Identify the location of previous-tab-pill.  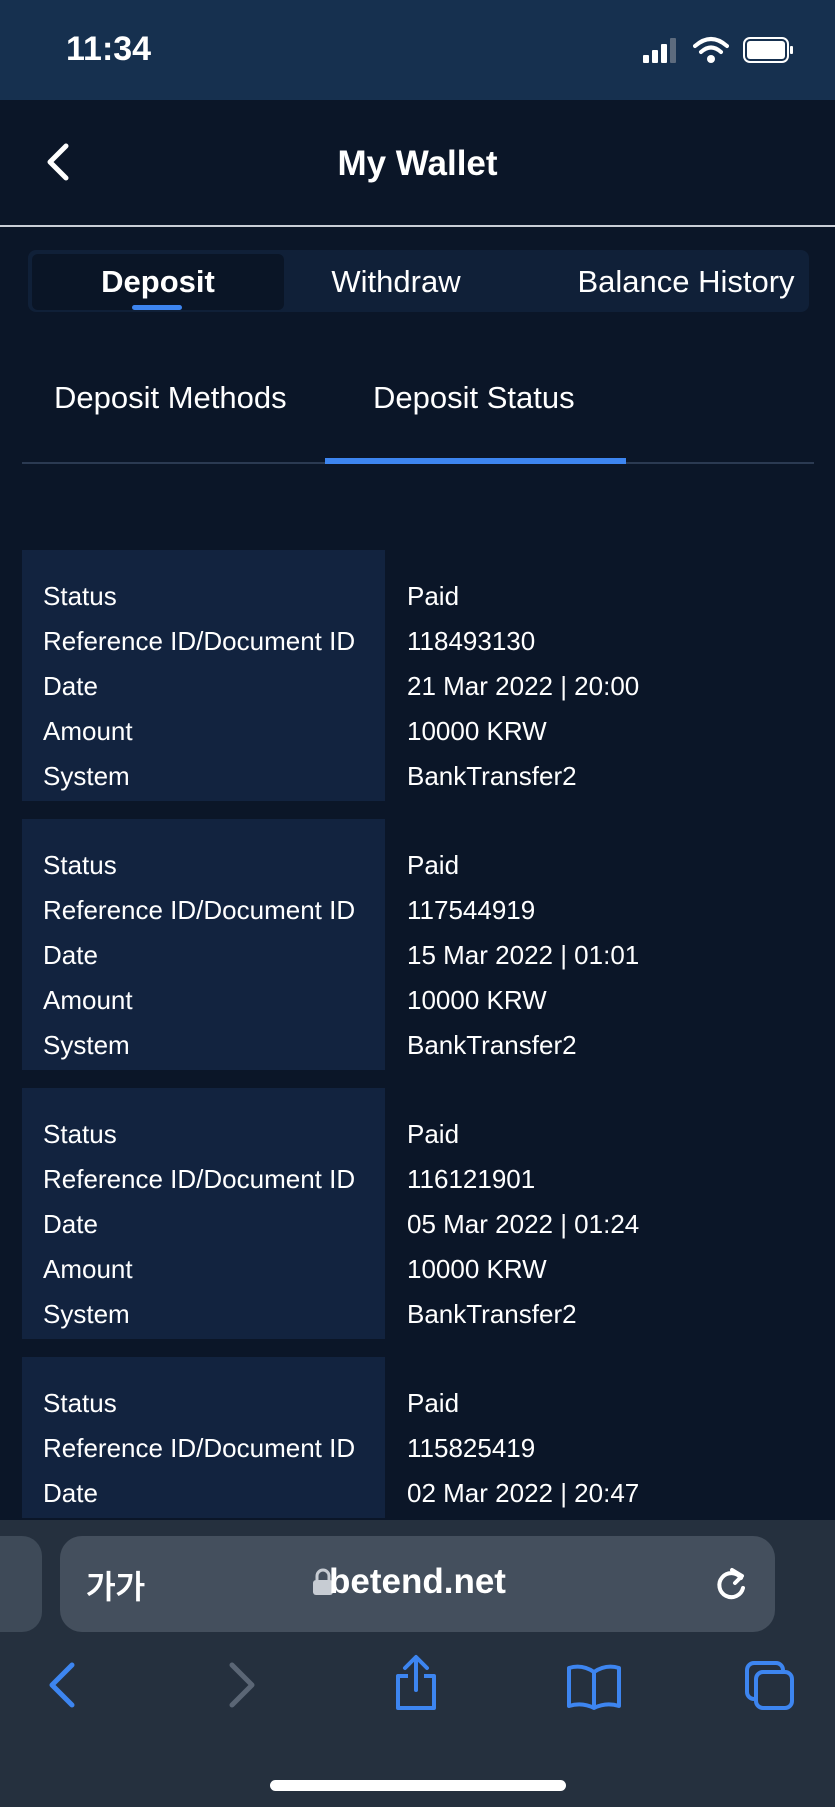
(21, 1584).